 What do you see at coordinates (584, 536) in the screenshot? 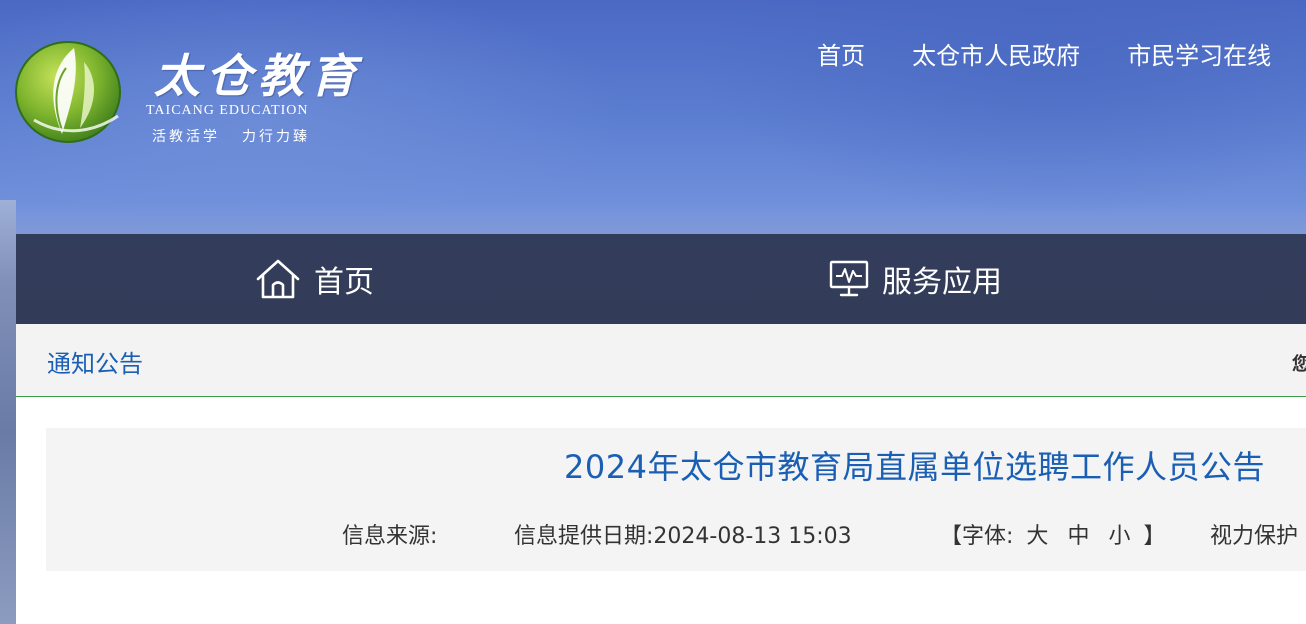
I see `info-date-label: 信息提供日期:` at bounding box center [584, 536].